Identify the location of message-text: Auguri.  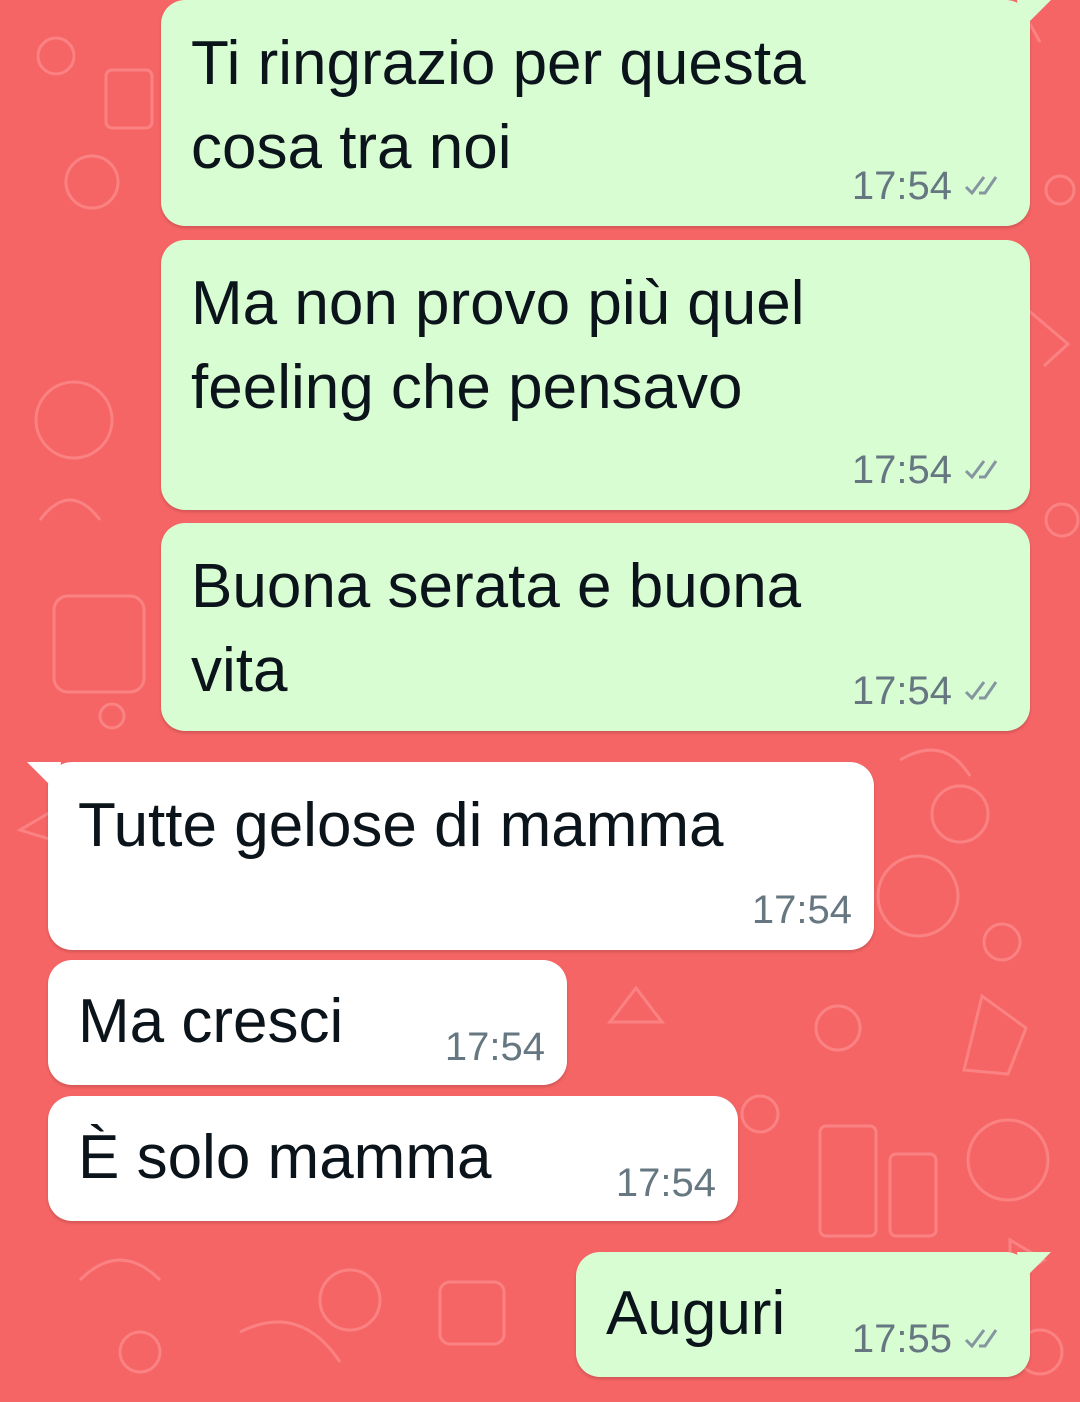
(695, 1314).